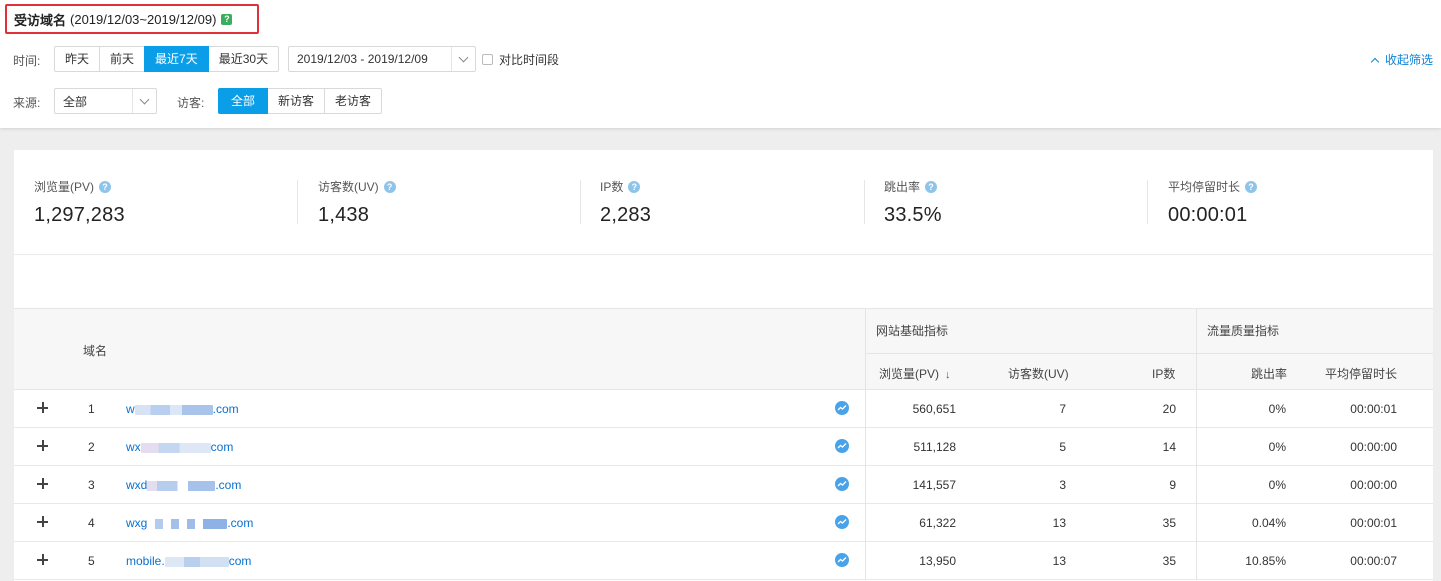 The image size is (1441, 581). What do you see at coordinates (353, 101) in the screenshot?
I see `visitor-returning-button: 老访客` at bounding box center [353, 101].